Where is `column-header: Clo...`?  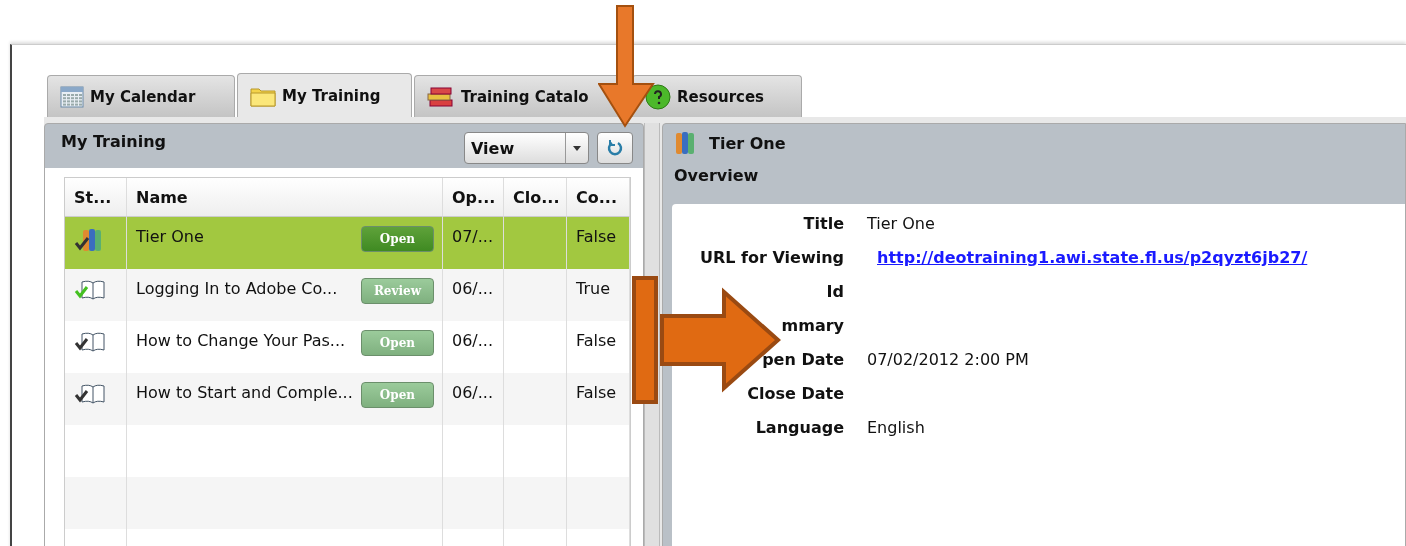
column-header: Clo... is located at coordinates (535, 197).